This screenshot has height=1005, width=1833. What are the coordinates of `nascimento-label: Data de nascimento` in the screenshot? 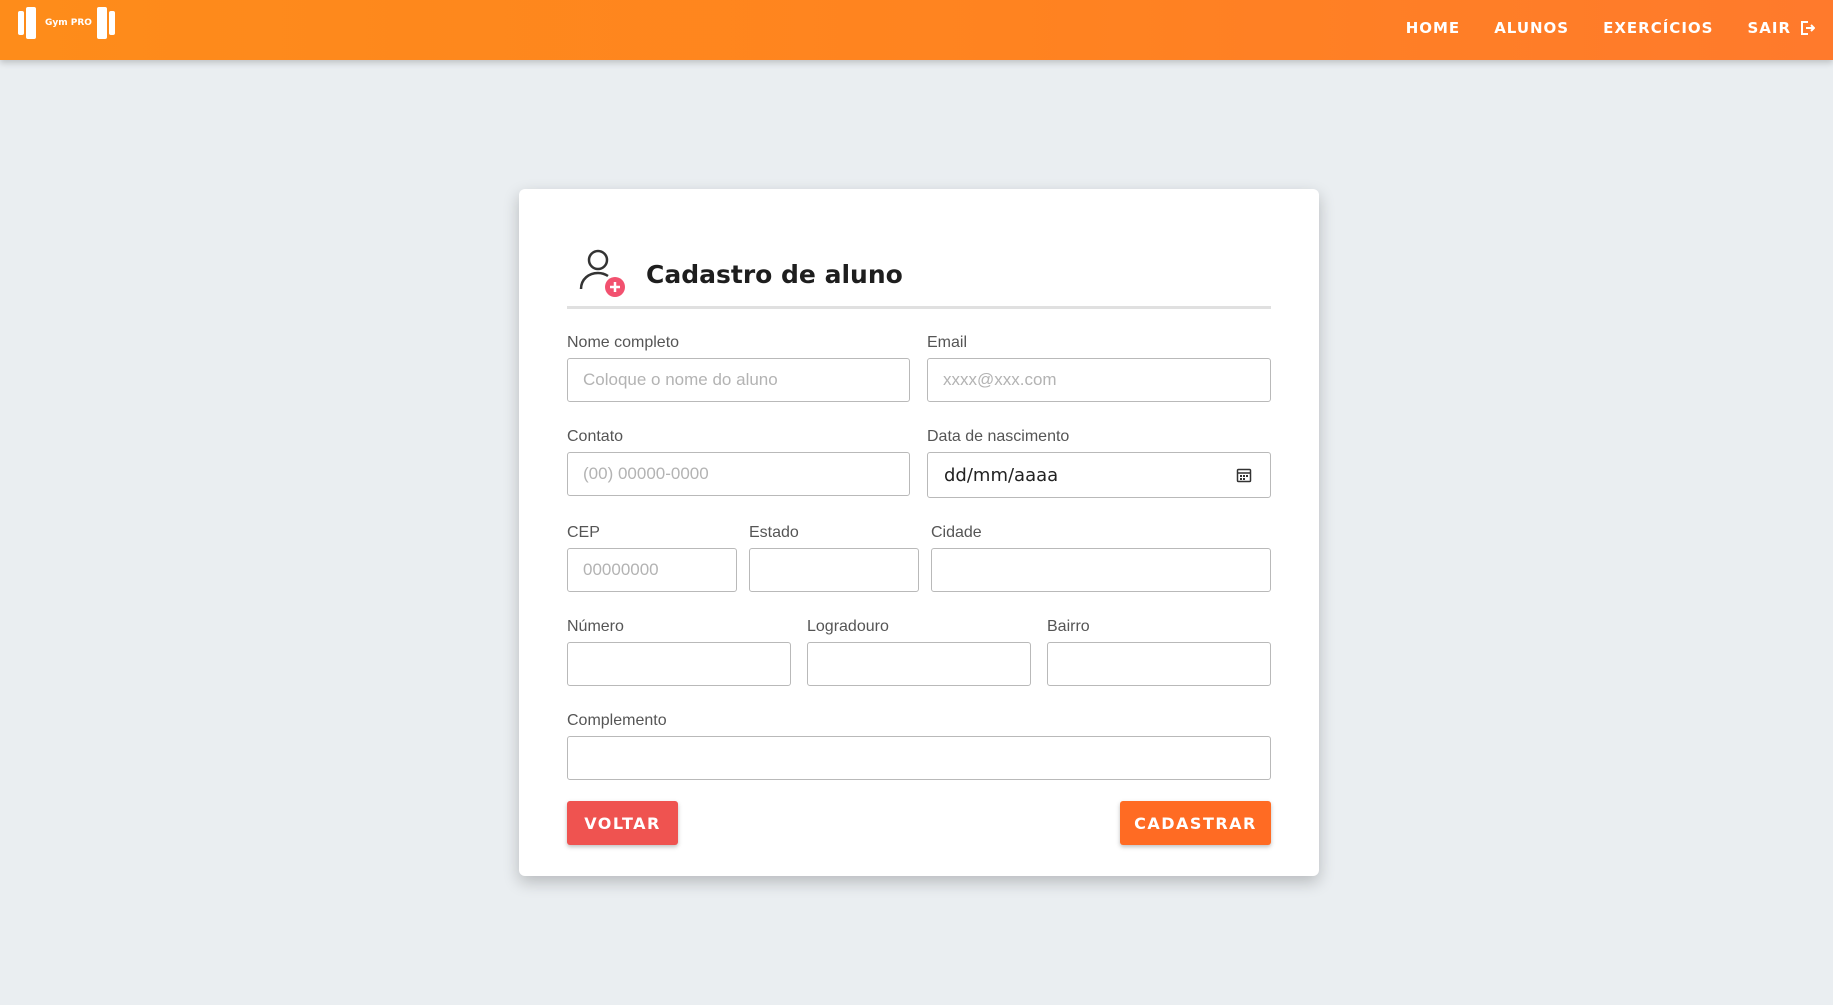 It's located at (998, 436).